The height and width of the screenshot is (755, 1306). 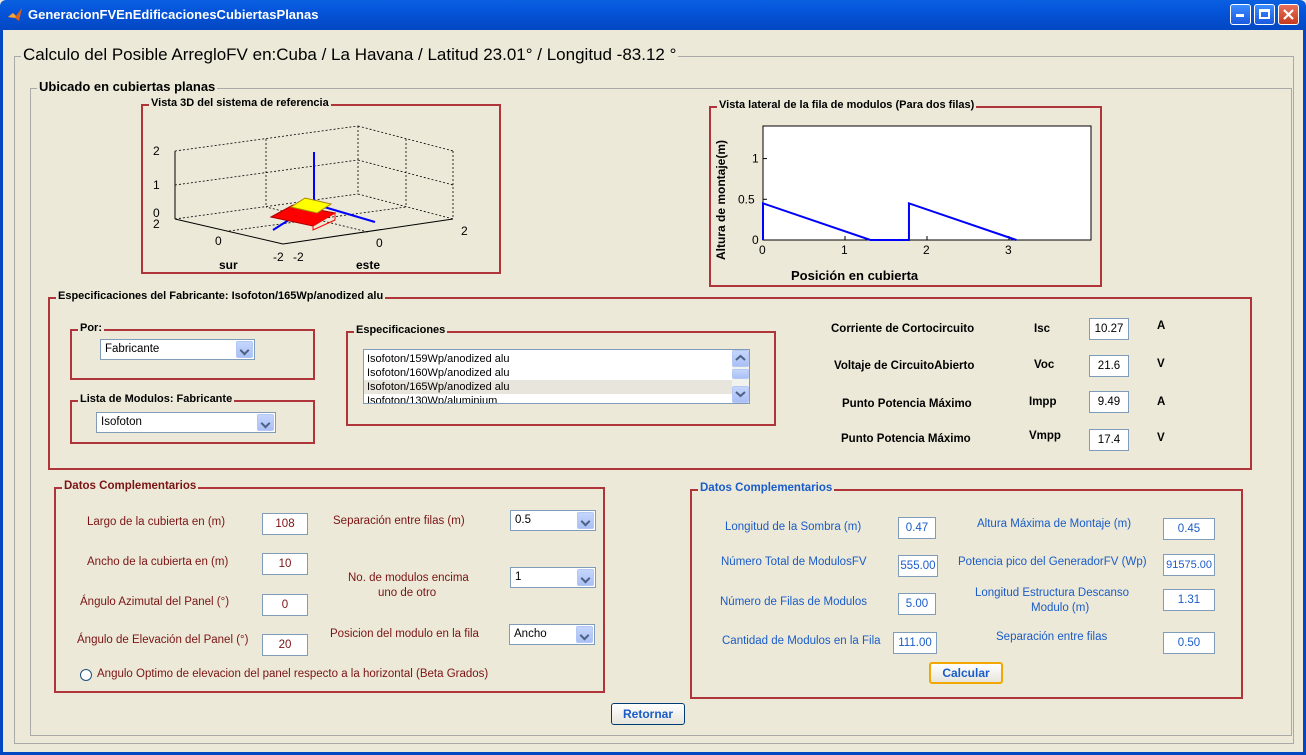 What do you see at coordinates (1189, 643) in the screenshot?
I see `sep-right-field: 0.50` at bounding box center [1189, 643].